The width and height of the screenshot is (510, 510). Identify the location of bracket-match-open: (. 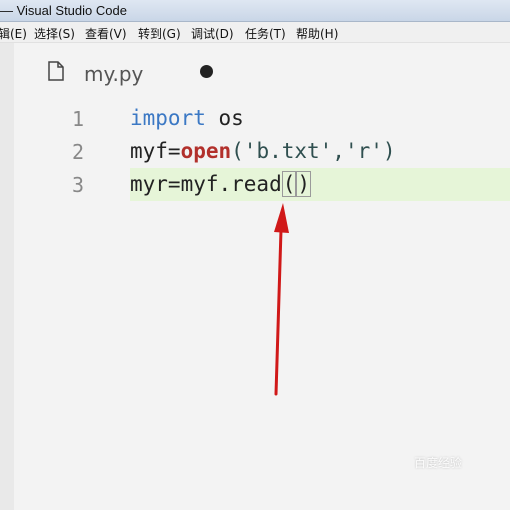
(289, 184).